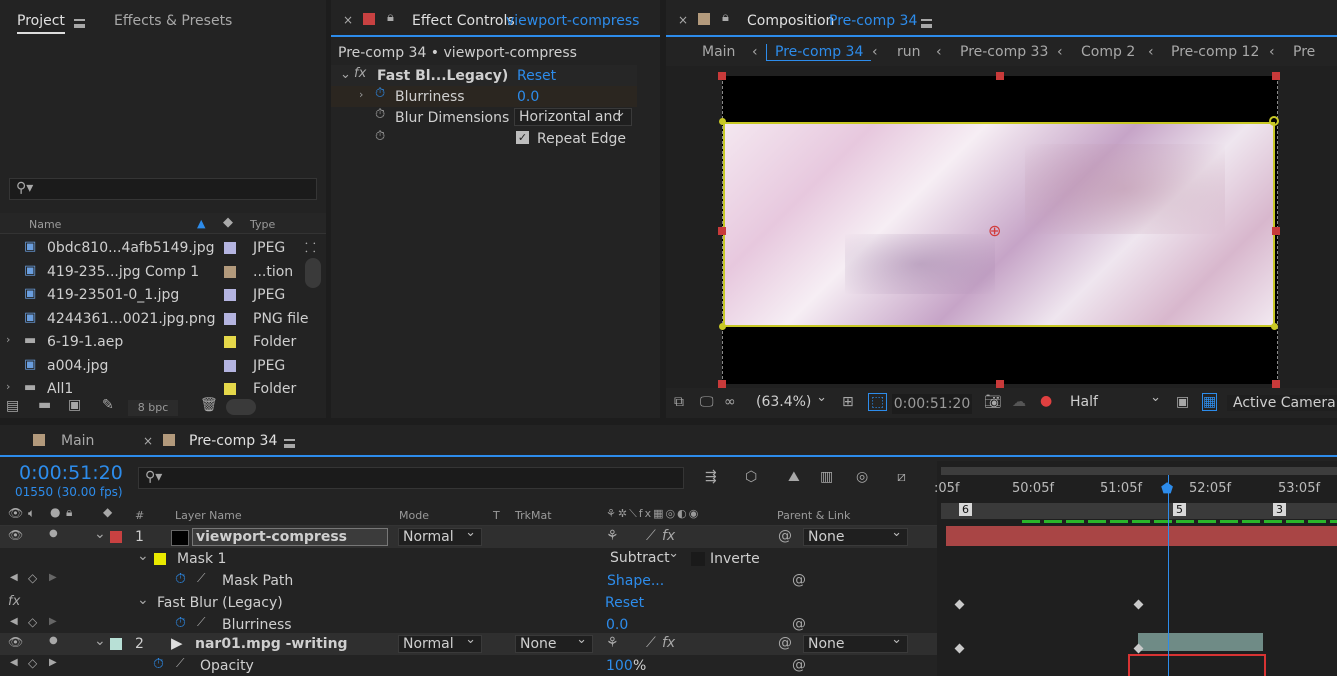 The image size is (1337, 676). Describe the element at coordinates (345, 74) in the screenshot. I see `twirl-down-icon: ⌄` at that location.